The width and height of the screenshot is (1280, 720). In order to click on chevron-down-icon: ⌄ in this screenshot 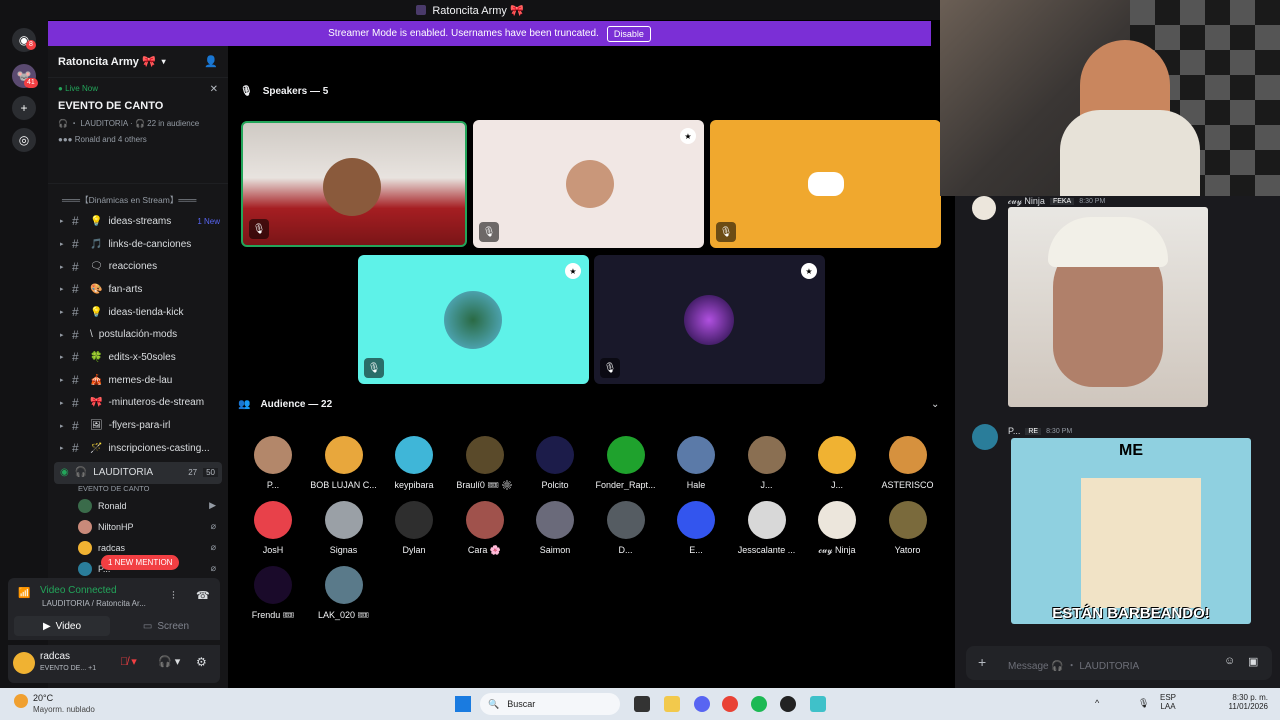, I will do `click(935, 404)`.